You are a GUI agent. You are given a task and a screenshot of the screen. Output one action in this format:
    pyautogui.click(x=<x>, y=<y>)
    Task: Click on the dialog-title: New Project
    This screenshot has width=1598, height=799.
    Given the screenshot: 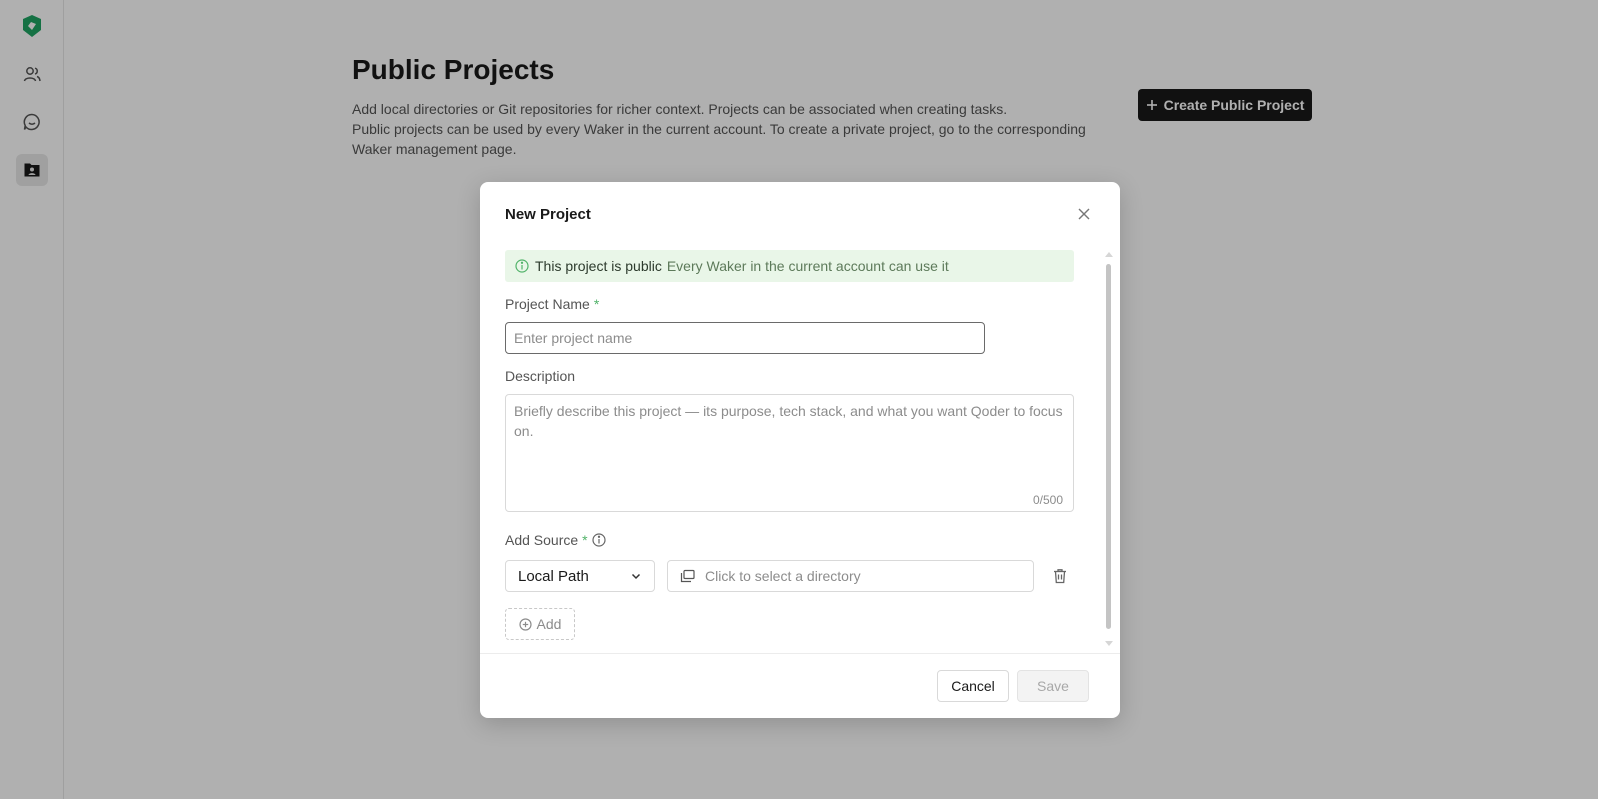 What is the action you would take?
    pyautogui.click(x=548, y=214)
    